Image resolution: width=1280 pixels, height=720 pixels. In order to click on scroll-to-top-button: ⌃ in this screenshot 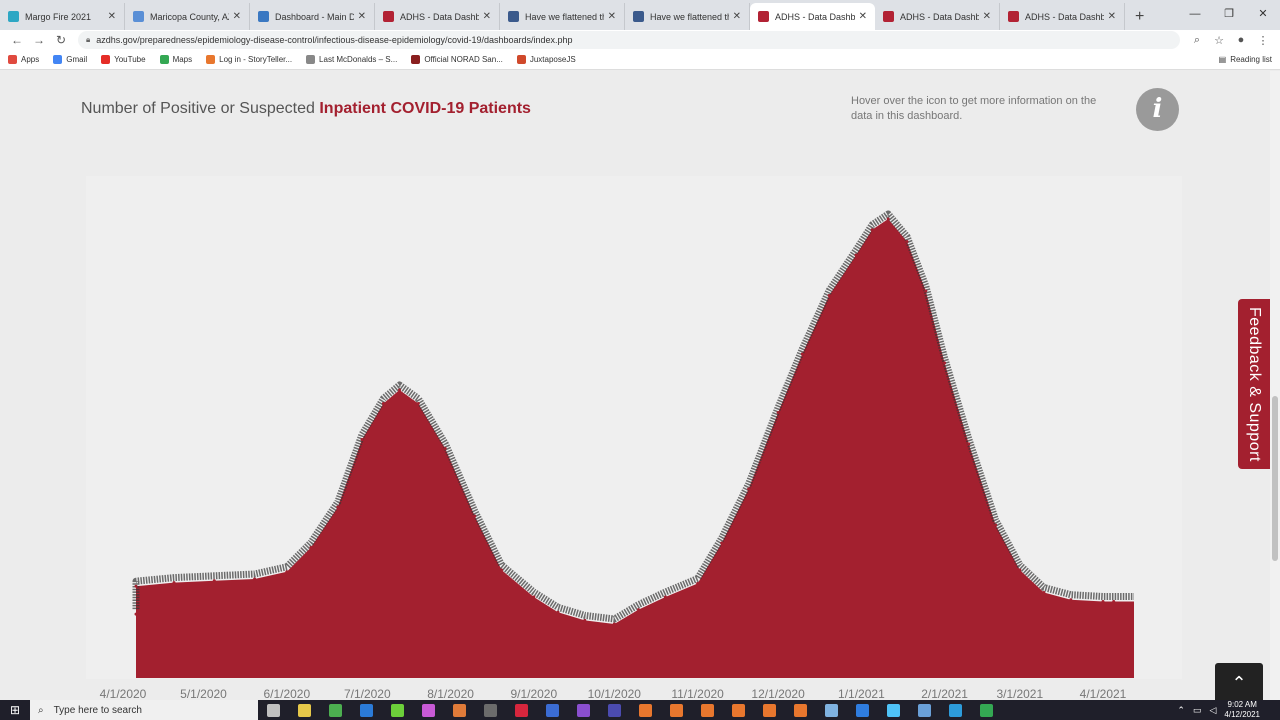, I will do `click(1239, 681)`.